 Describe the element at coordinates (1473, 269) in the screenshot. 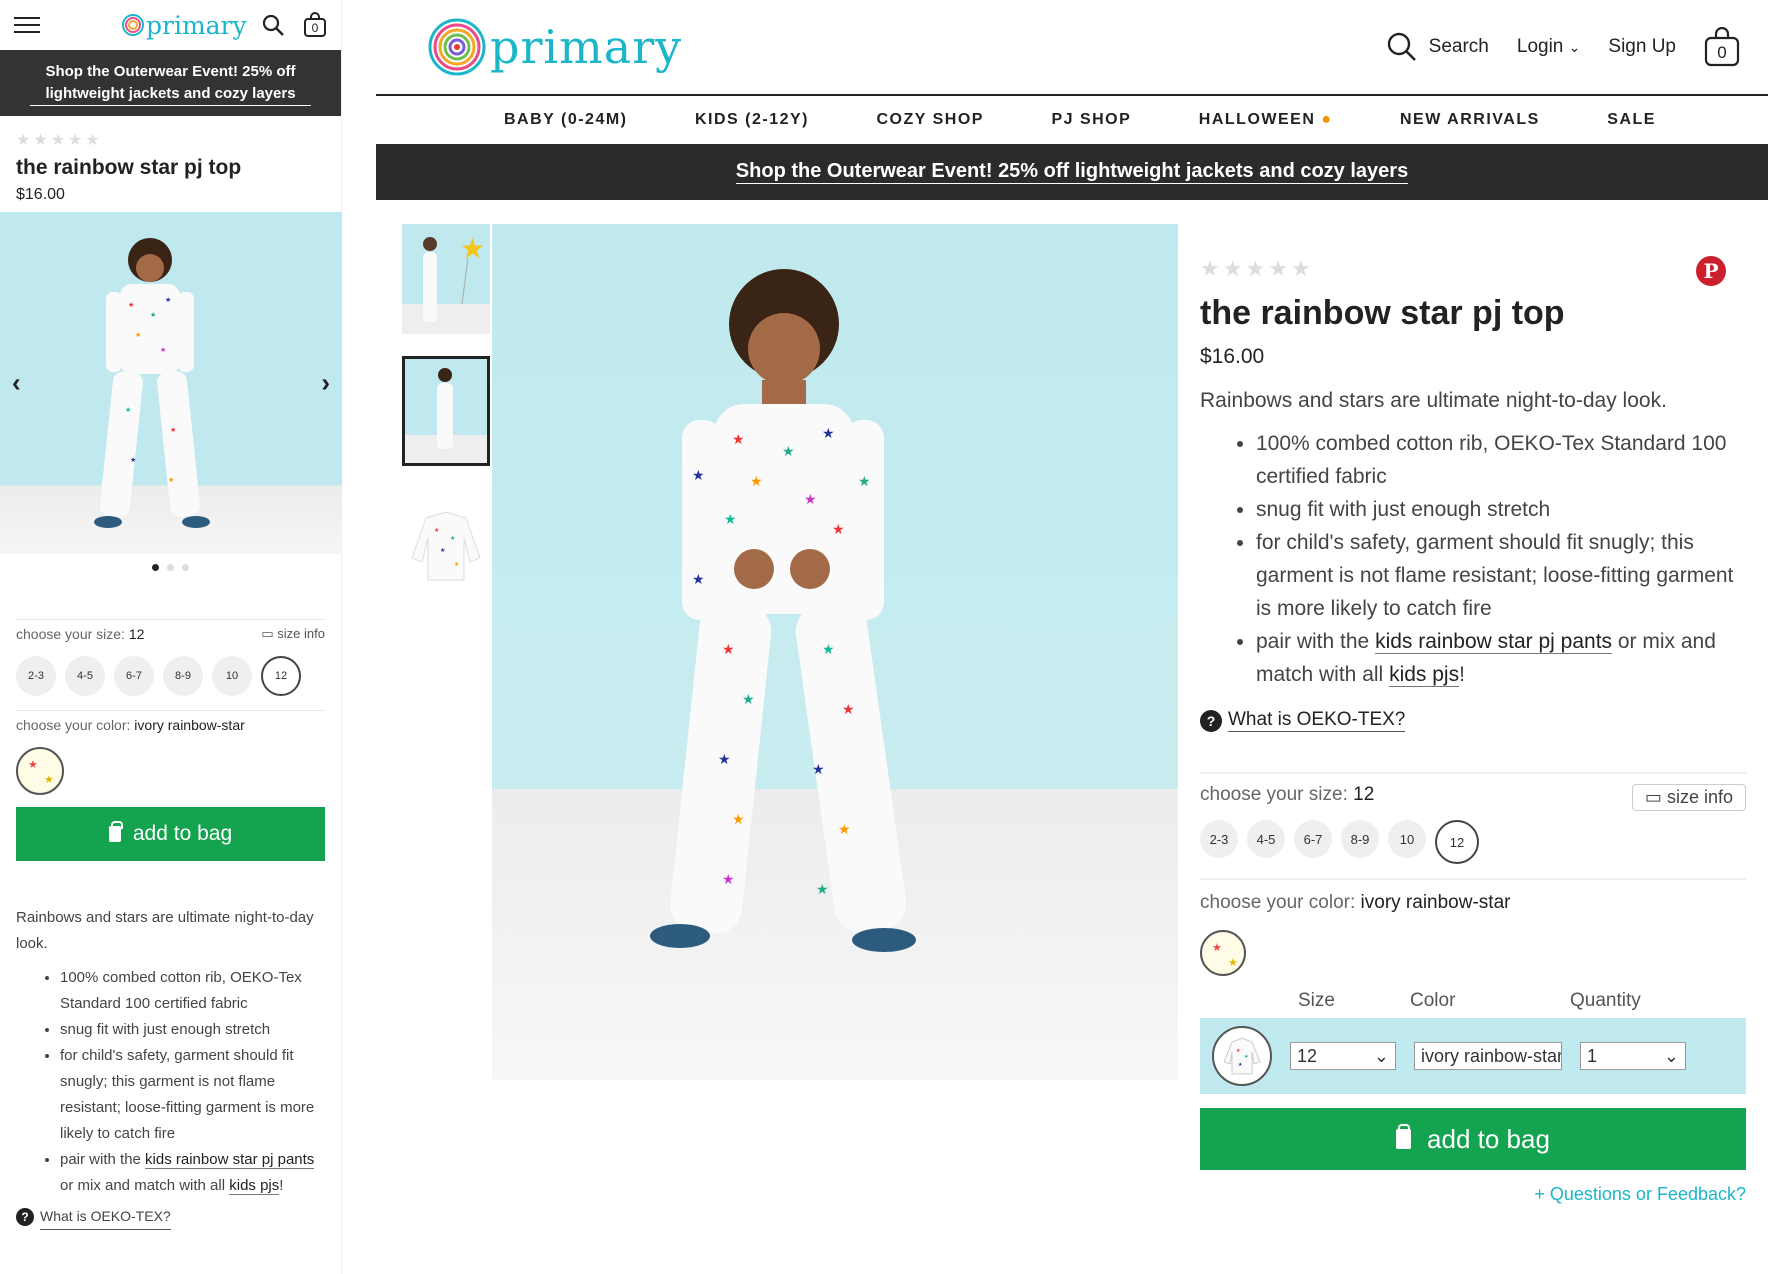

I see `rating-stars: ★ ★ ★ ★ ★` at that location.